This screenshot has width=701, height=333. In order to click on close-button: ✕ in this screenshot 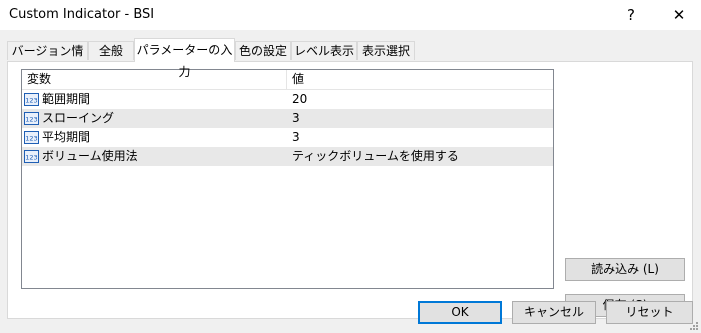, I will do `click(679, 15)`.